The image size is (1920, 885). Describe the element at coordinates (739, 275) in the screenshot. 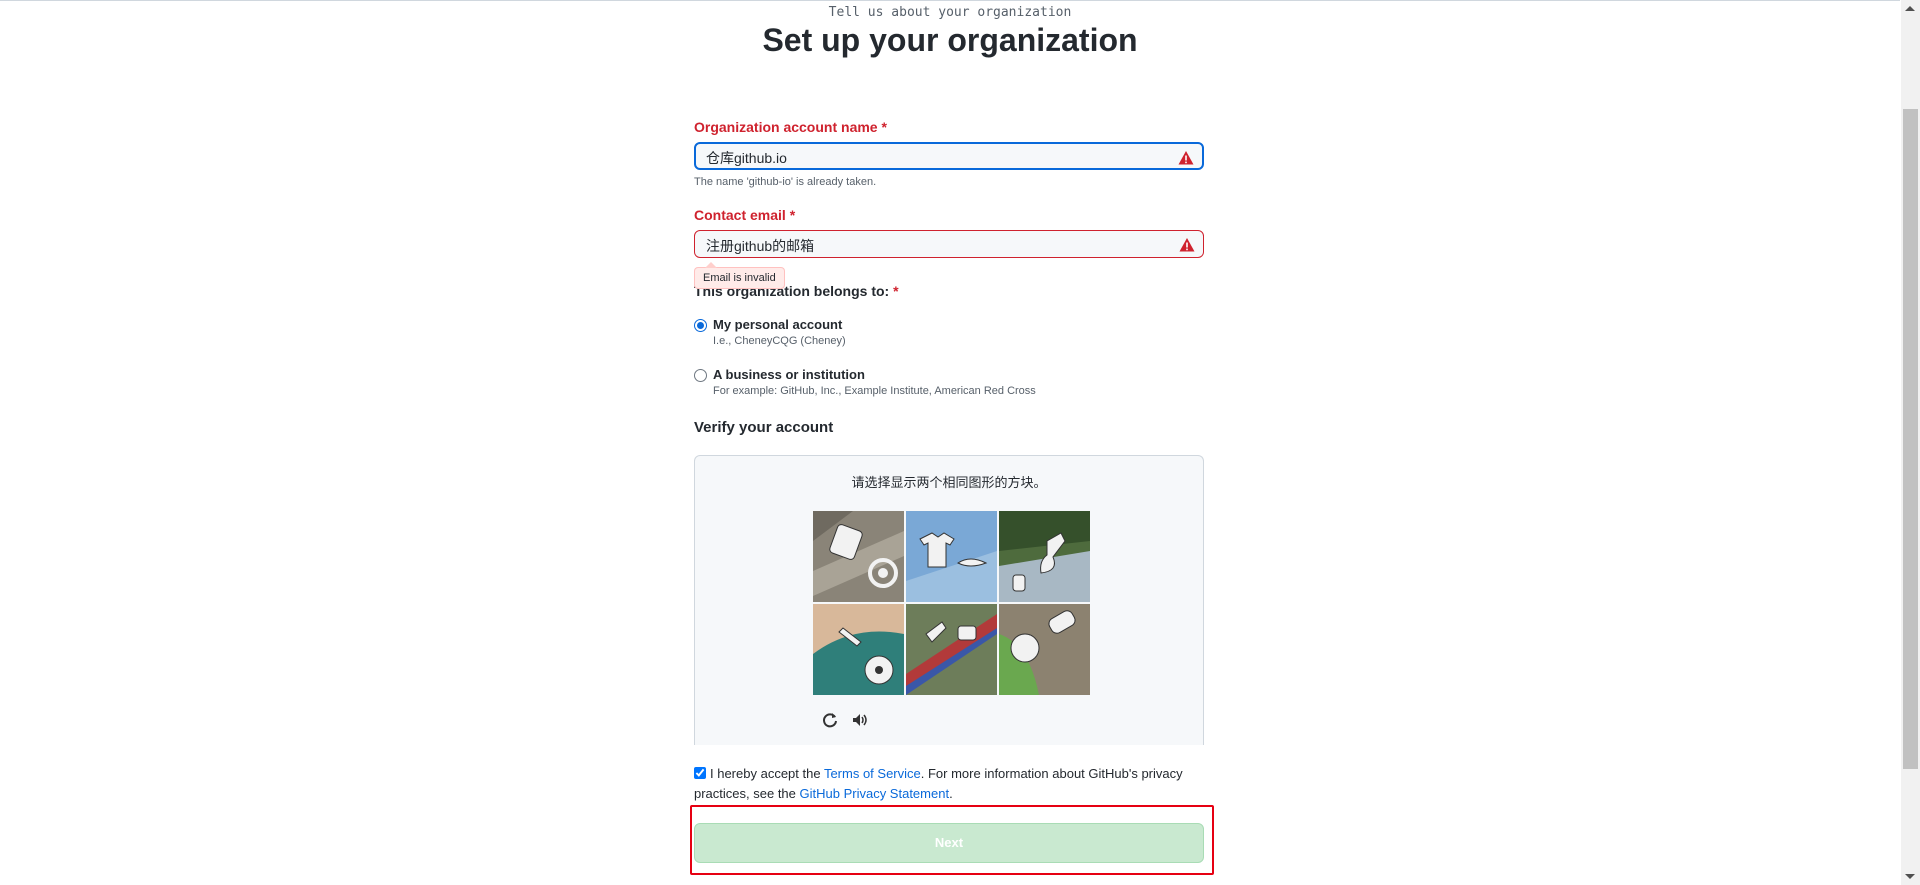

I see `email-error-tooltip: Email is invalid` at that location.